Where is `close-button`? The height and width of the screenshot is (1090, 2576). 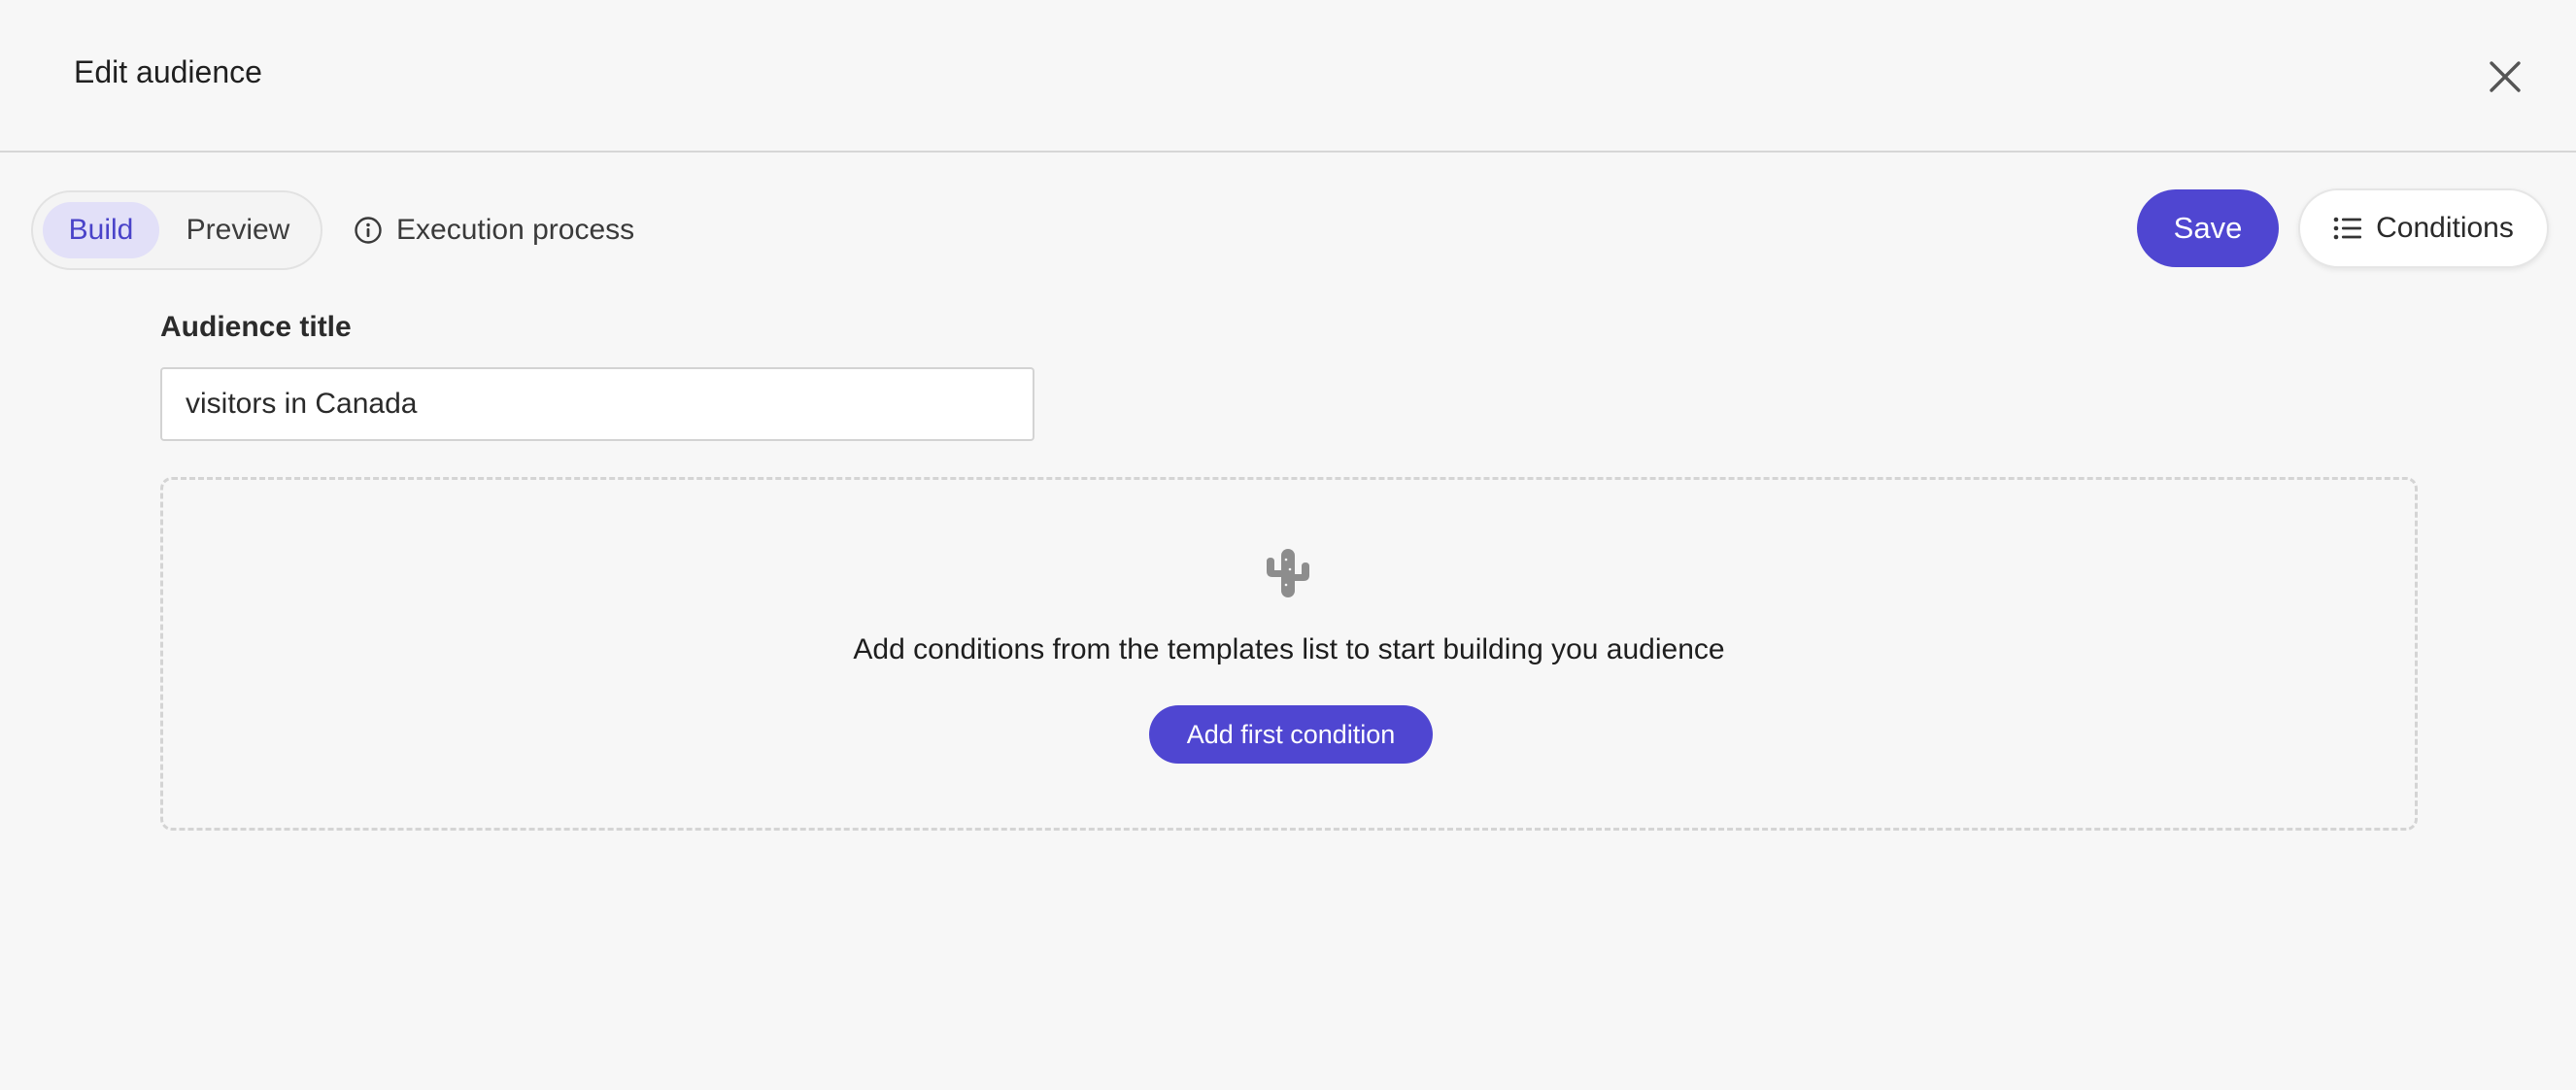 close-button is located at coordinates (2505, 76).